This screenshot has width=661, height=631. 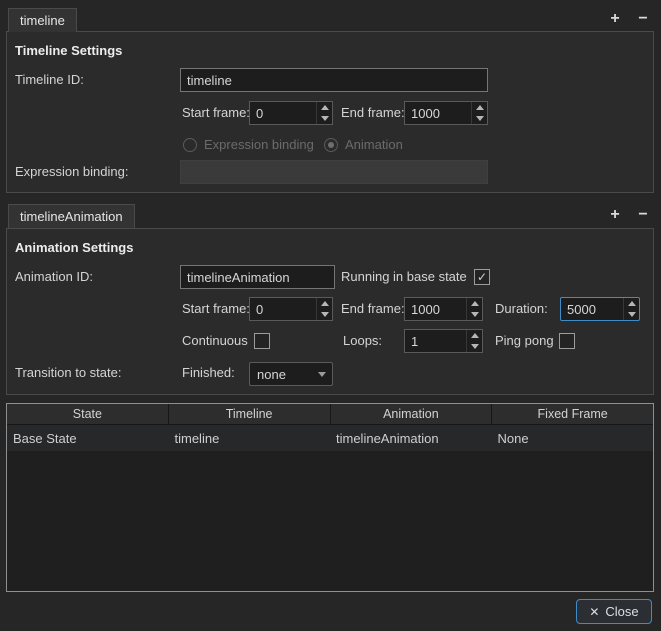 I want to click on duration-label: Duration:, so click(x=521, y=308).